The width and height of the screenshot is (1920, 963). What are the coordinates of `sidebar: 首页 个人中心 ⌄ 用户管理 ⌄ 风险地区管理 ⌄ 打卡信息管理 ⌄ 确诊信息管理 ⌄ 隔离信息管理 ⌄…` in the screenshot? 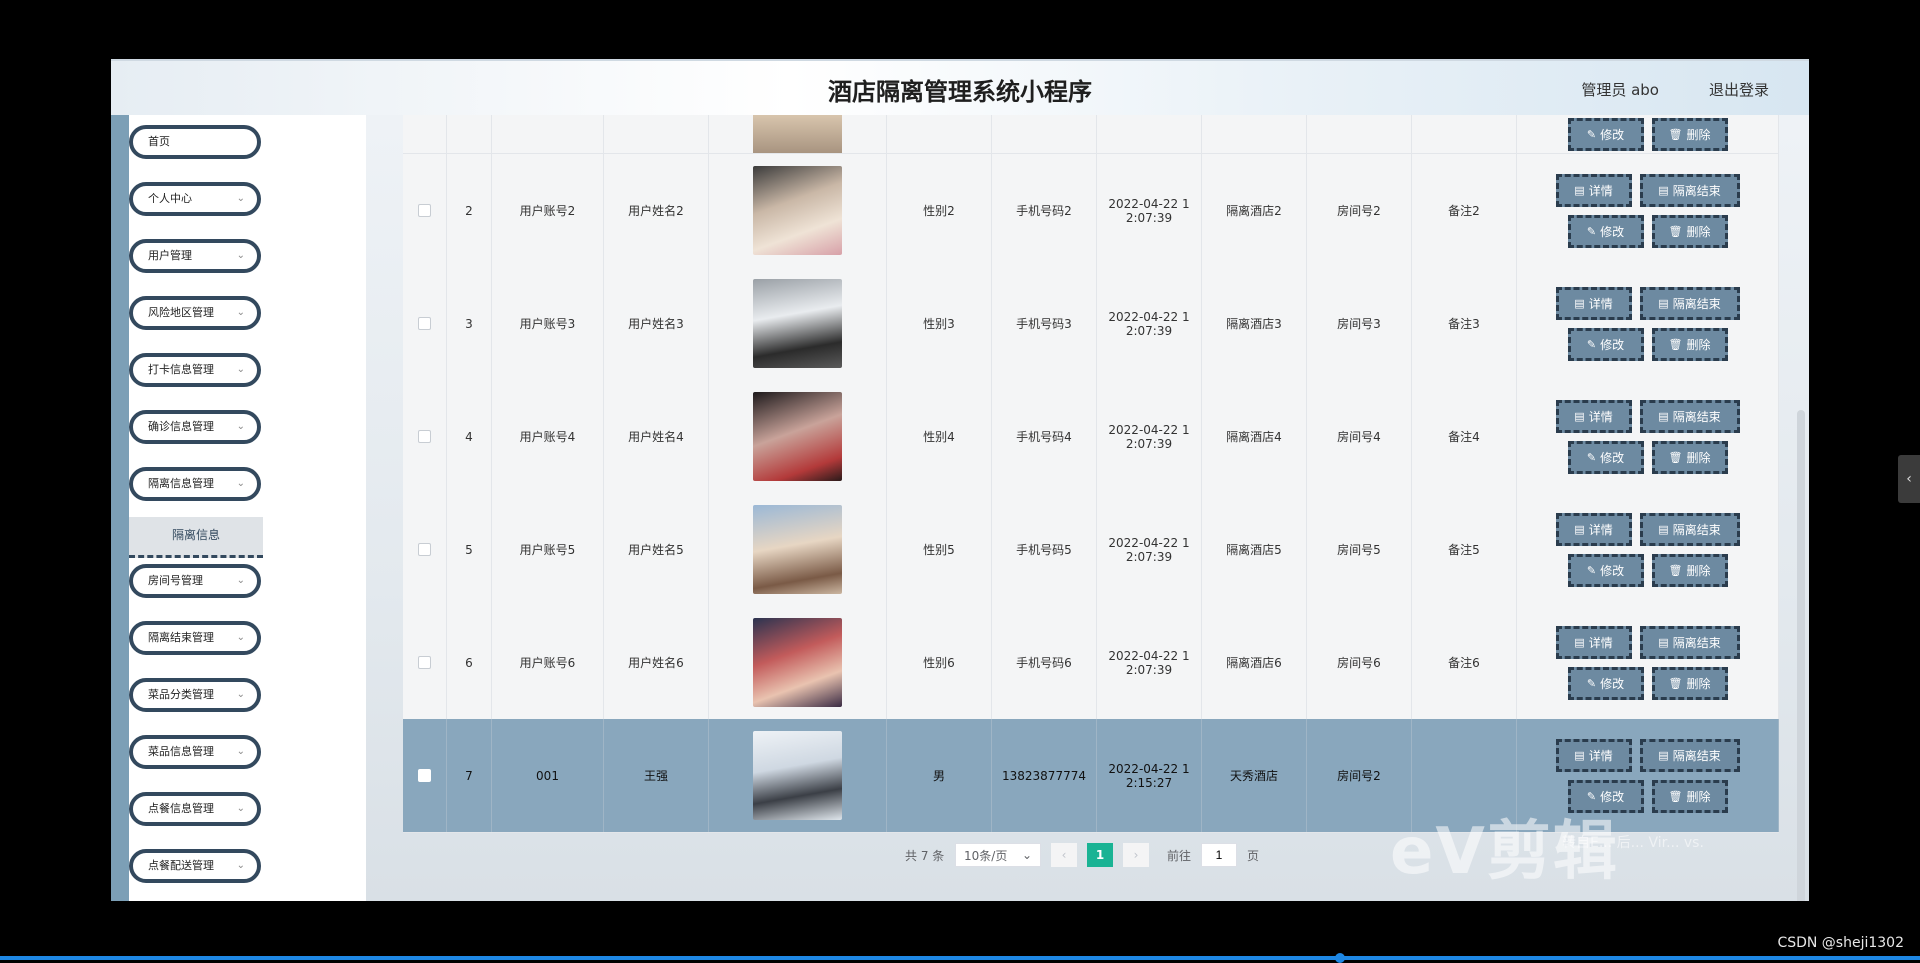 It's located at (238, 508).